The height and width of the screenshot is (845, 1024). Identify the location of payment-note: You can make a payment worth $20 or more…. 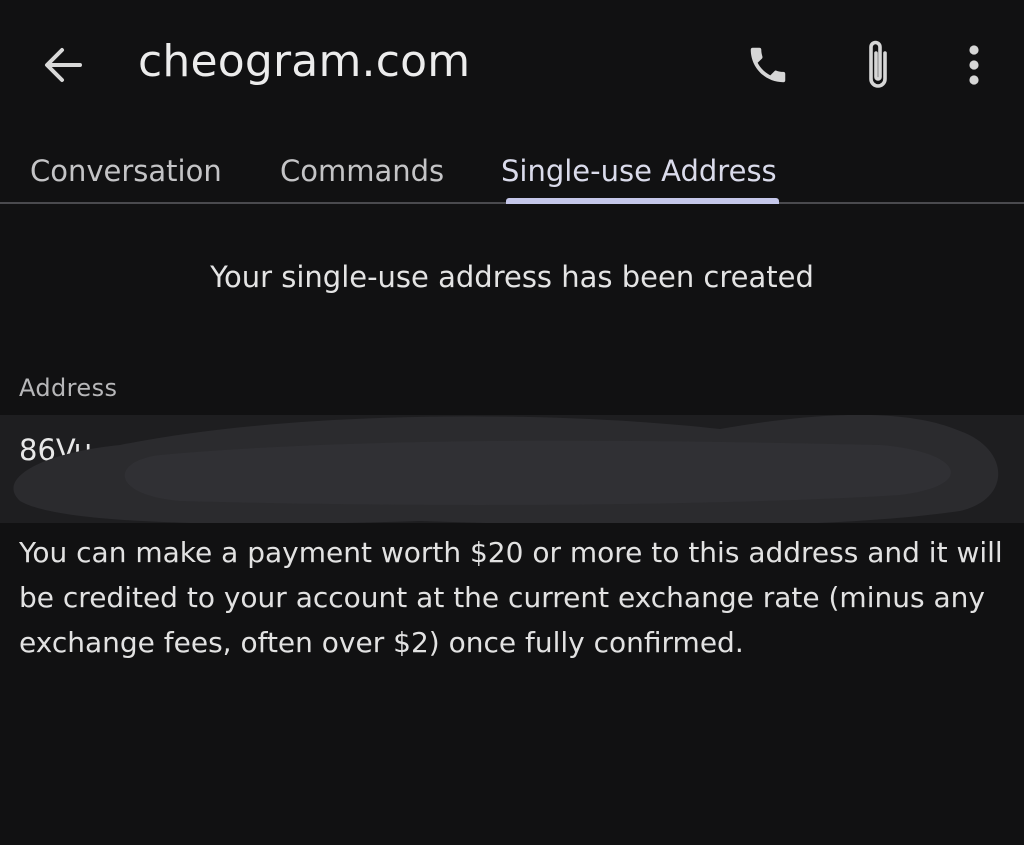
(511, 597).